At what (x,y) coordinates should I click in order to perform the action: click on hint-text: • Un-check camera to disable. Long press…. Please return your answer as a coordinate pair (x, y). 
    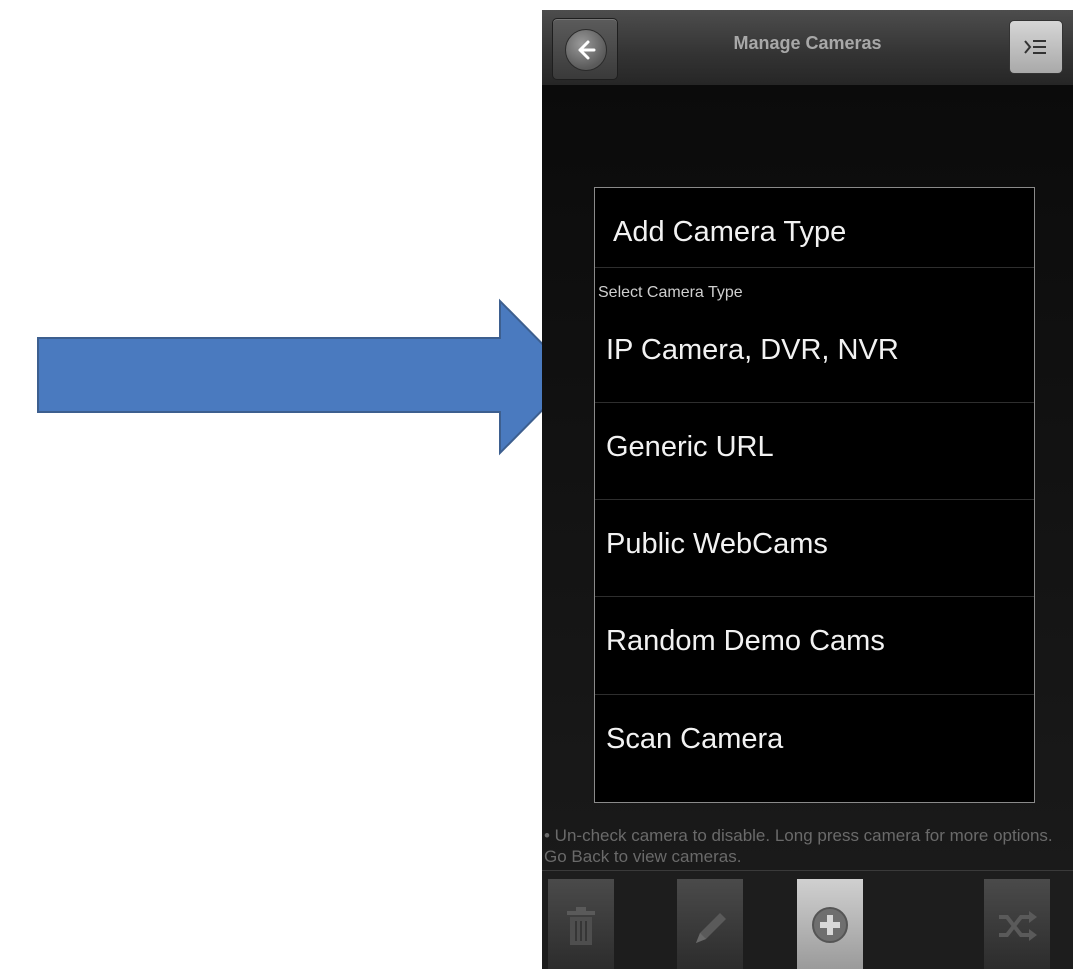
    Looking at the image, I should click on (798, 846).